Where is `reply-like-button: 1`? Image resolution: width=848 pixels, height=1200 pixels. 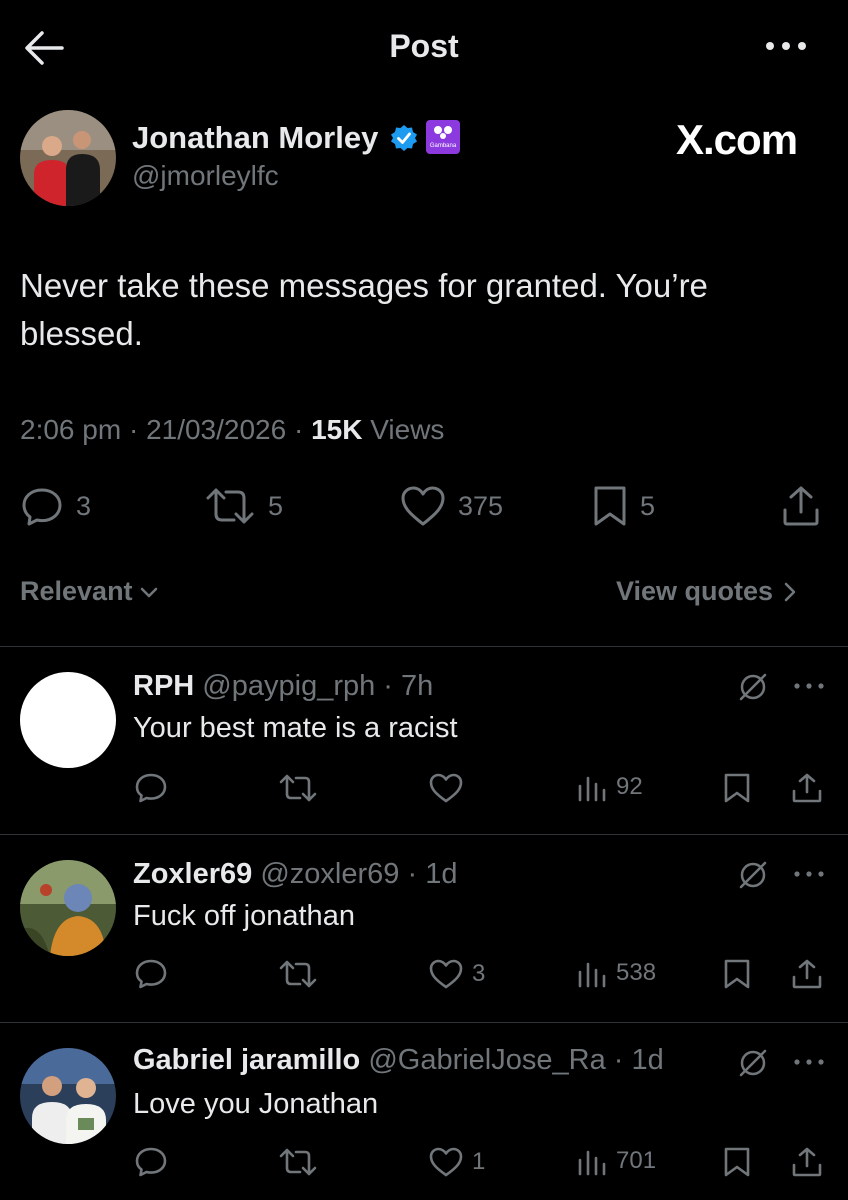 reply-like-button: 1 is located at coordinates (456, 1162).